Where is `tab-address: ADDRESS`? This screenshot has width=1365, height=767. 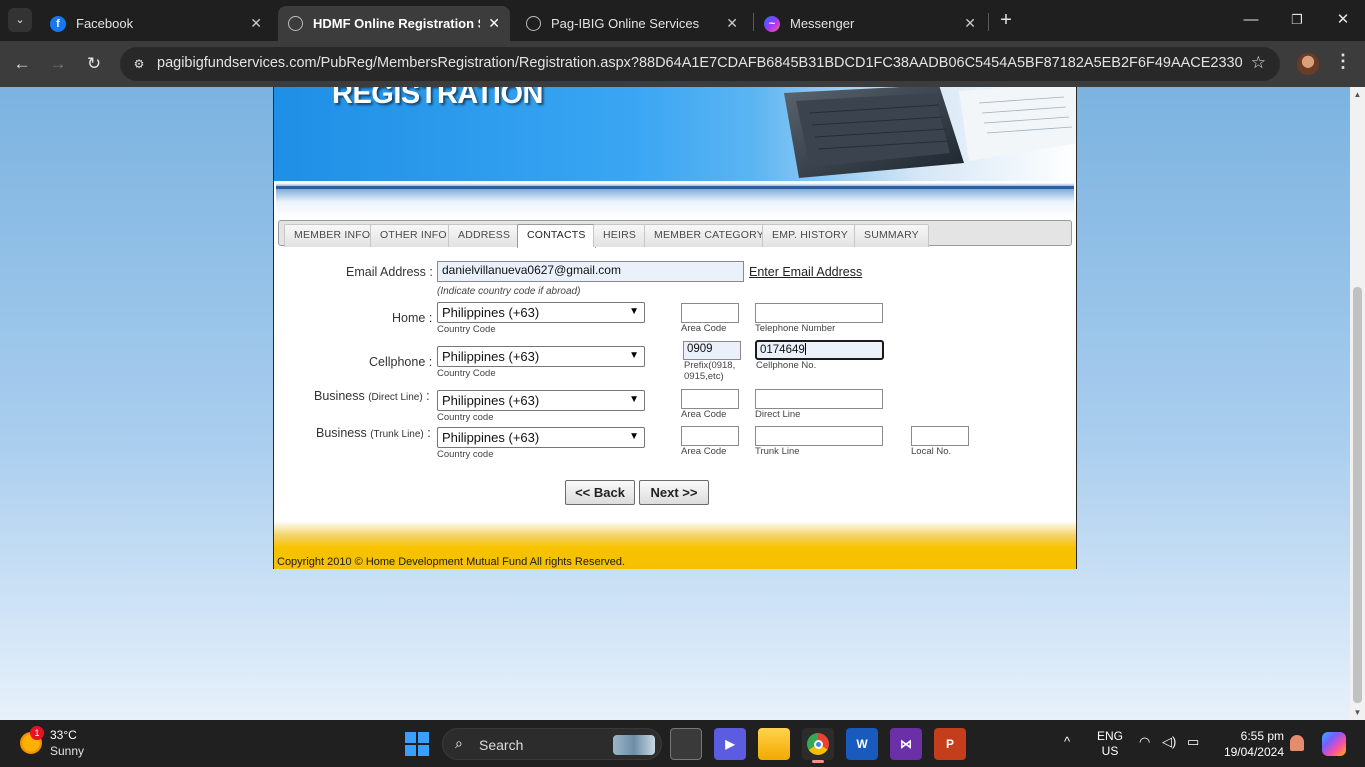
tab-address: ADDRESS is located at coordinates (484, 235).